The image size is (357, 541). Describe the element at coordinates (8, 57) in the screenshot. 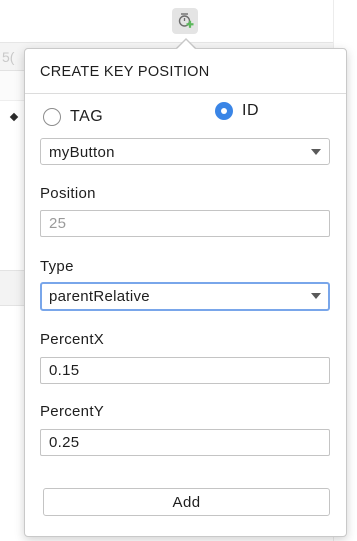

I see `timeline-ruler-label: 5(` at that location.